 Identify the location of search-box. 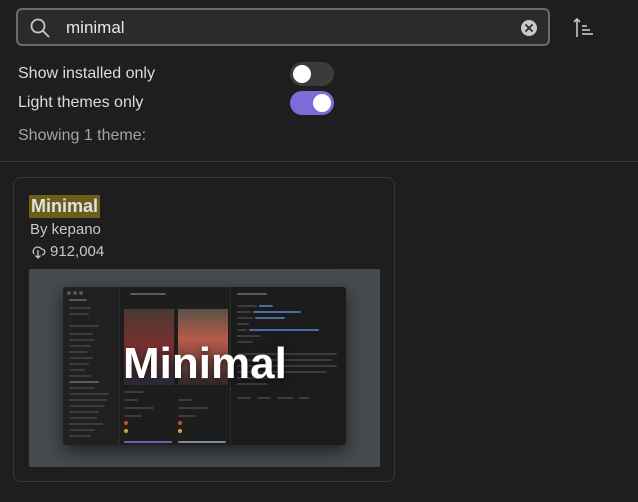
(283, 27).